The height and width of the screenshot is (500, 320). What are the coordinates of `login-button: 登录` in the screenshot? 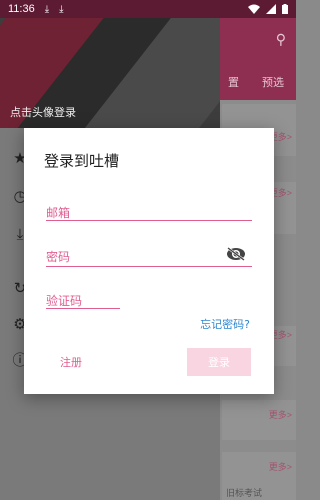 It's located at (219, 362).